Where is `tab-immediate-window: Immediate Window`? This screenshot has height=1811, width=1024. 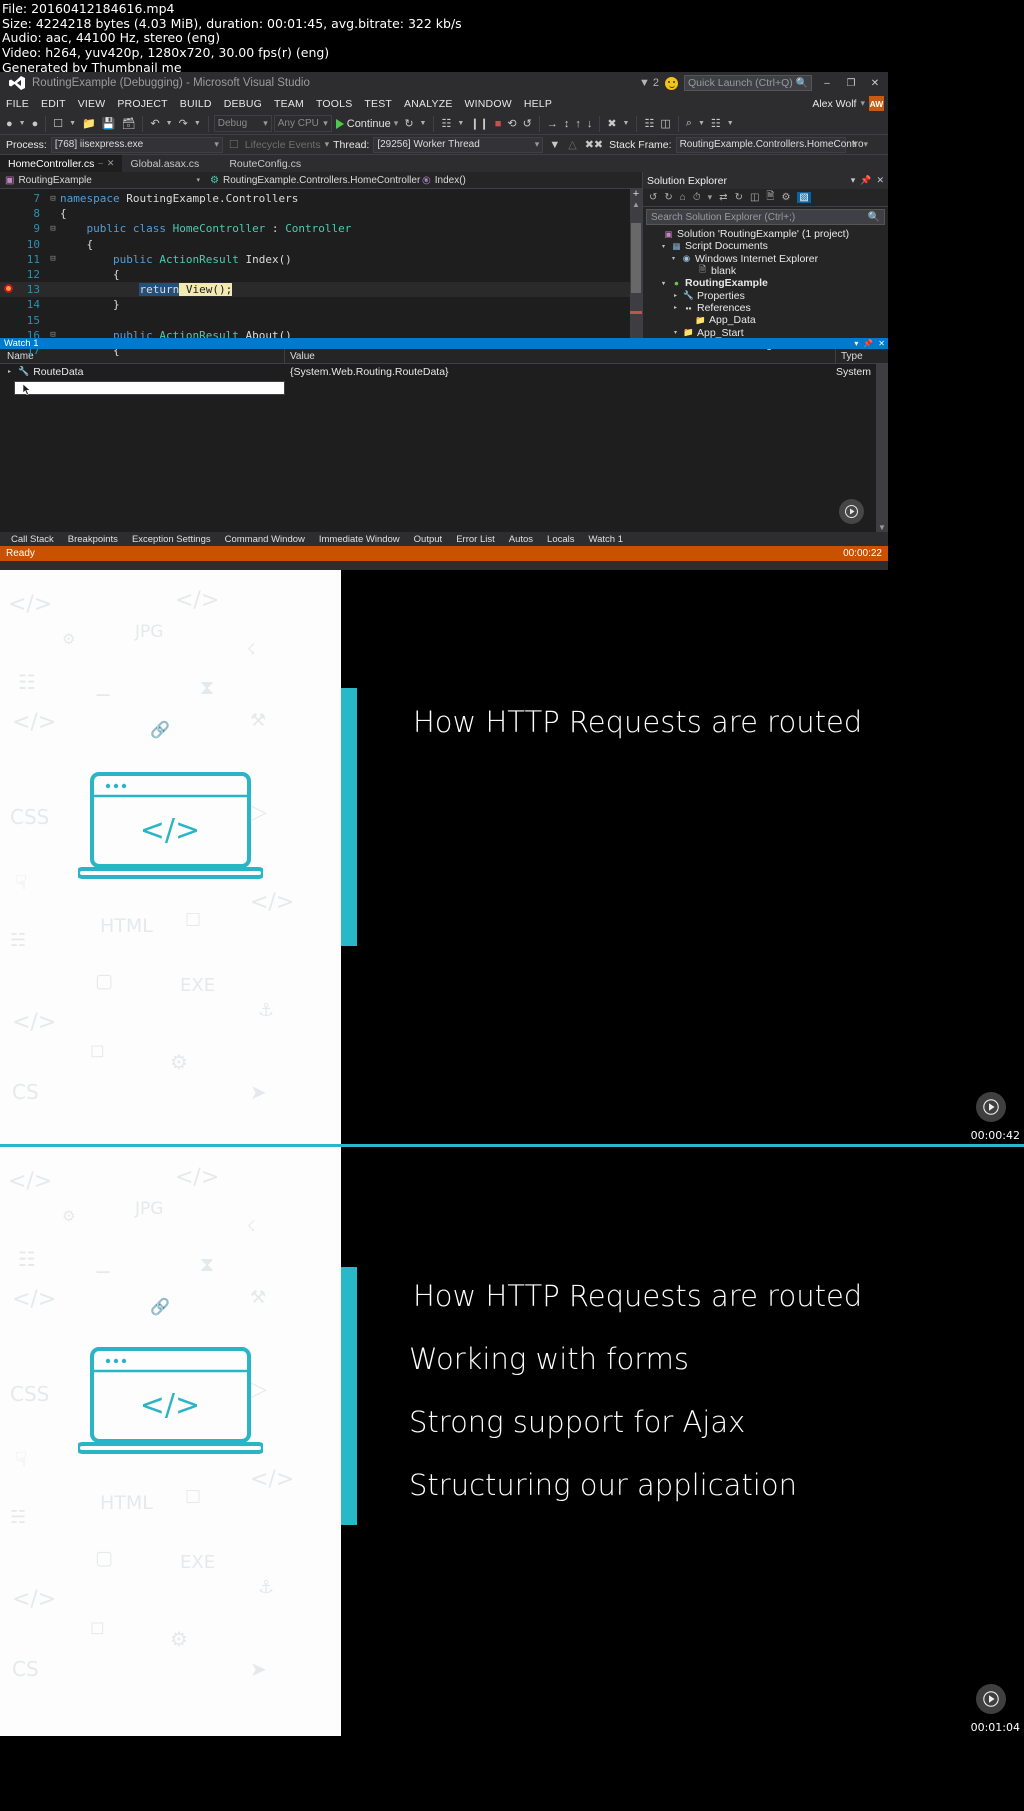 tab-immediate-window: Immediate Window is located at coordinates (359, 539).